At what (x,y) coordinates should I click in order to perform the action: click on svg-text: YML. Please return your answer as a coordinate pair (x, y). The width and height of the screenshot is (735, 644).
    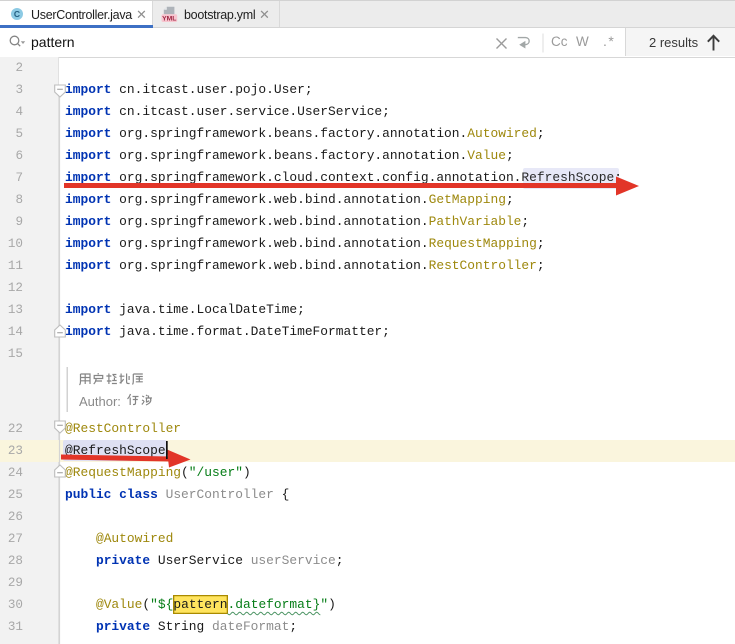
    Looking at the image, I should click on (169, 18).